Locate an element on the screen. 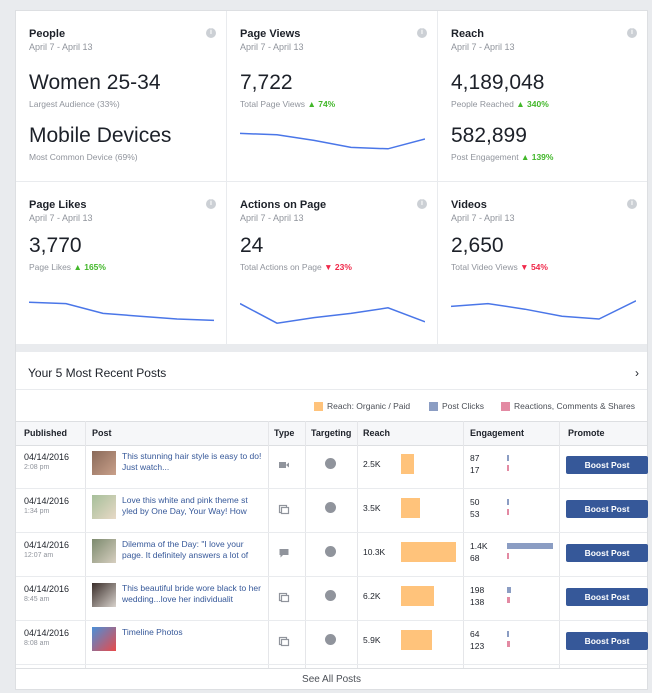  card-value: 3,770 is located at coordinates (55, 245).